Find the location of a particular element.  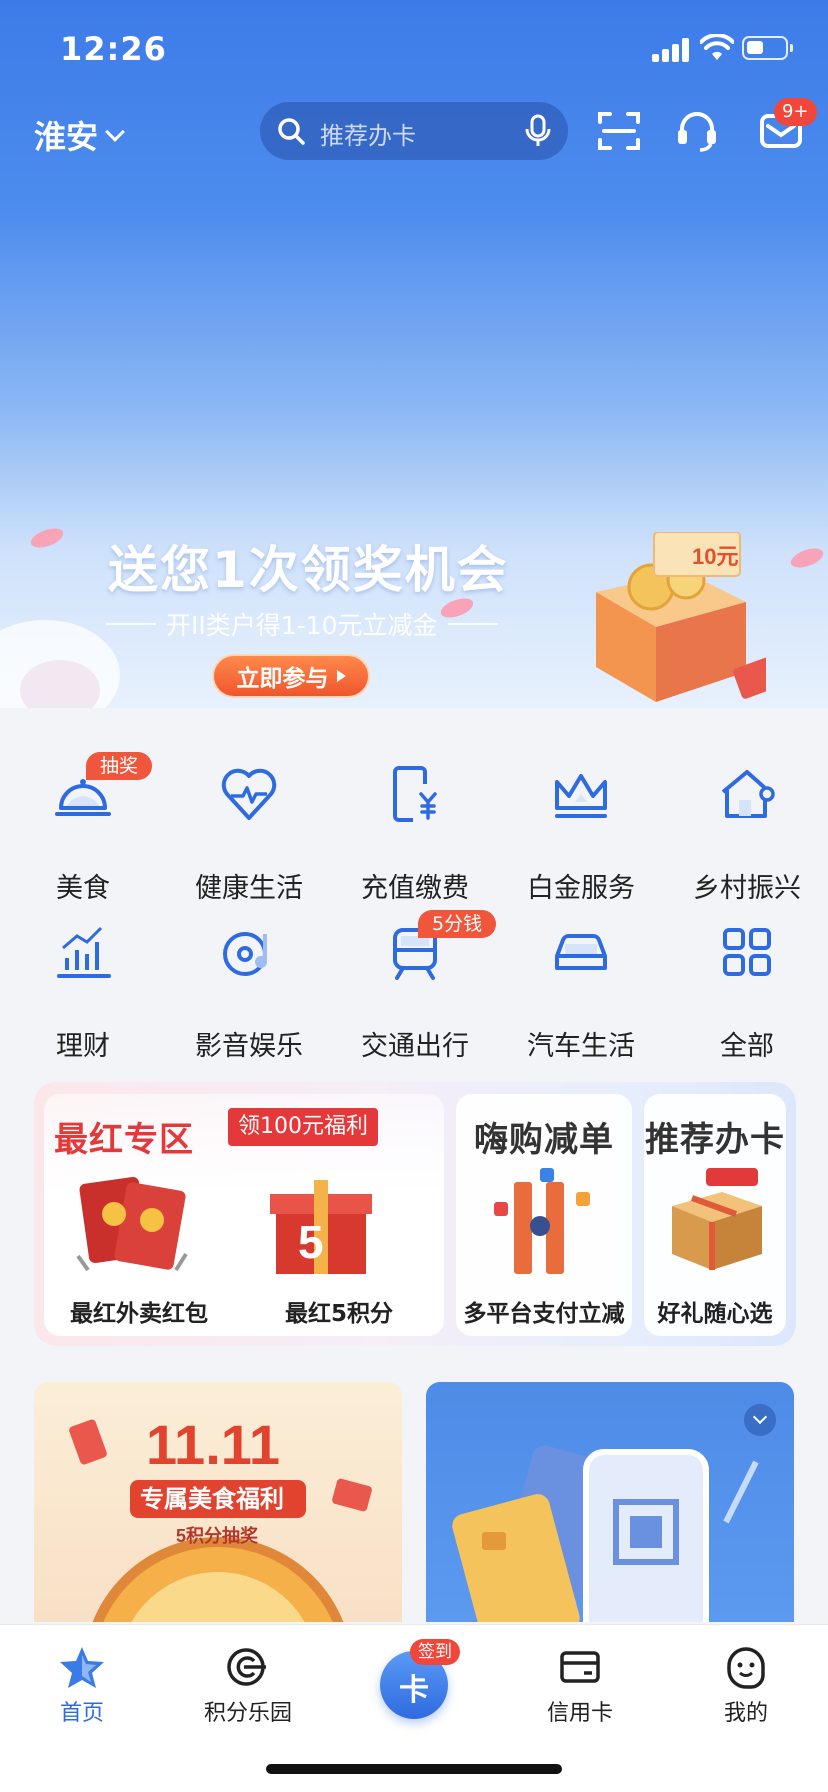

service-label: 白金服务 is located at coordinates (581, 888).